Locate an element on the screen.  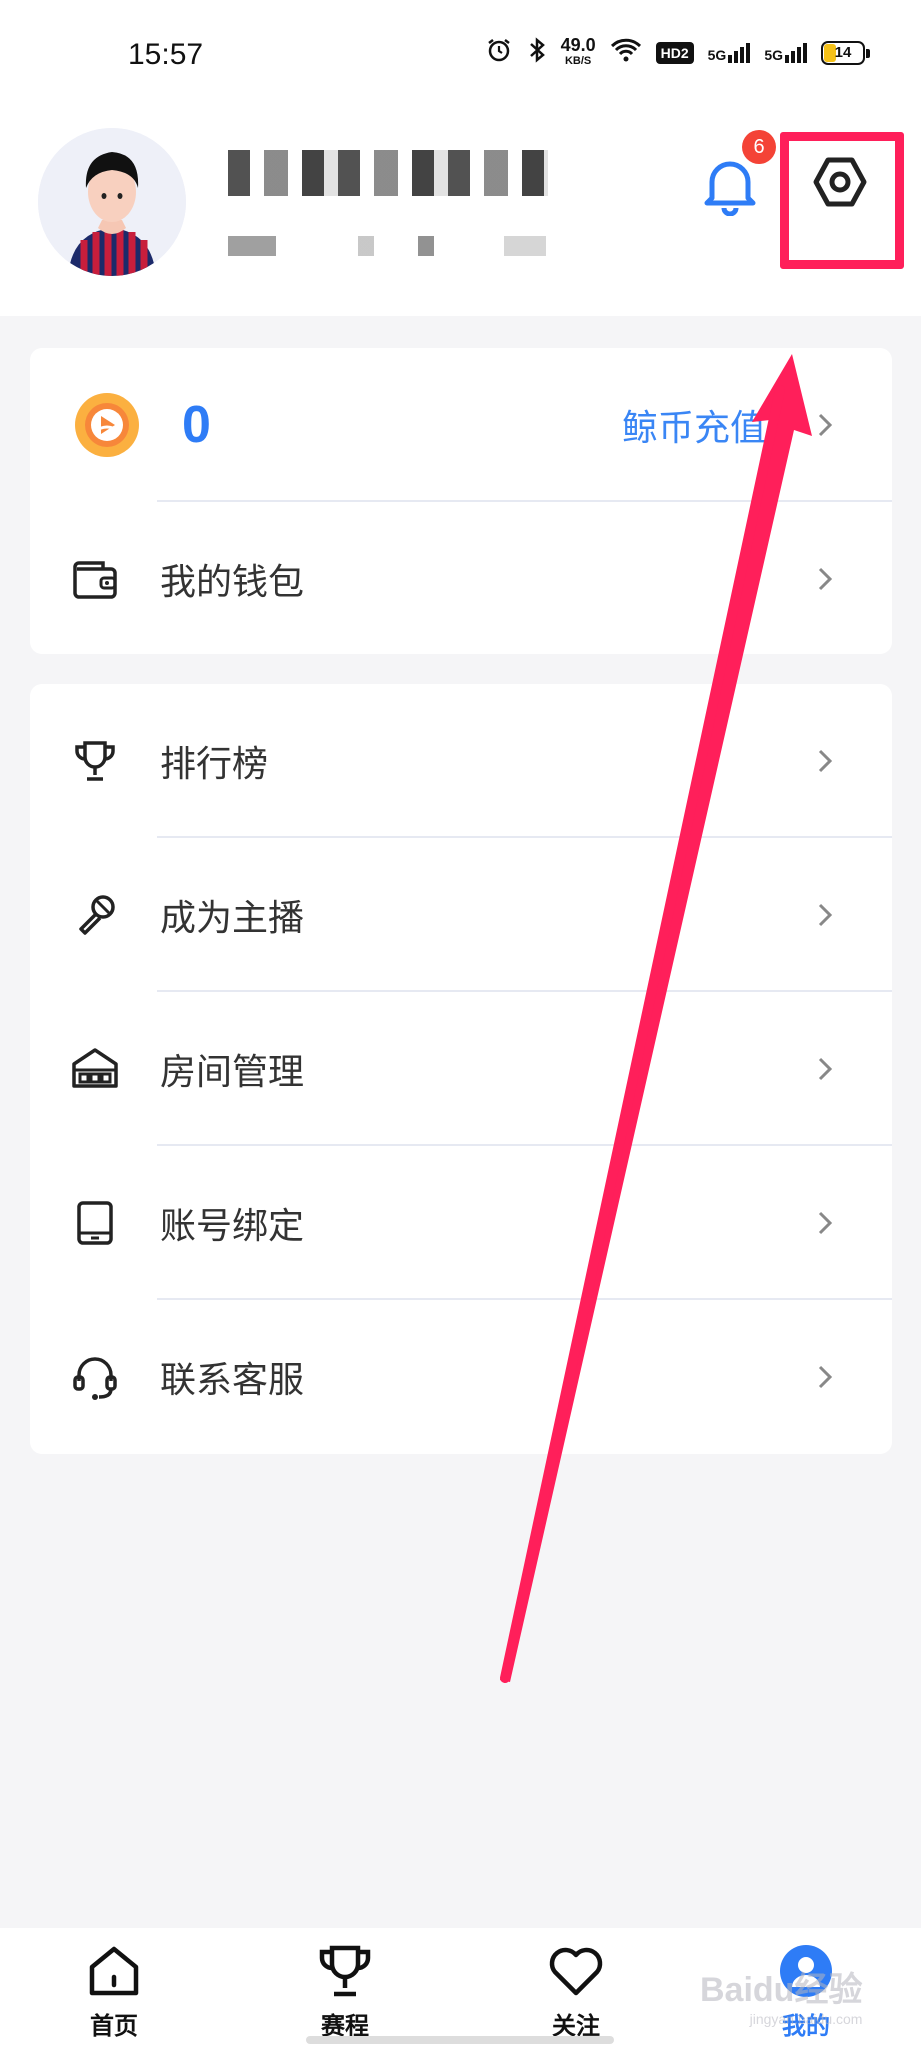
home-icon is located at coordinates (114, 1971).